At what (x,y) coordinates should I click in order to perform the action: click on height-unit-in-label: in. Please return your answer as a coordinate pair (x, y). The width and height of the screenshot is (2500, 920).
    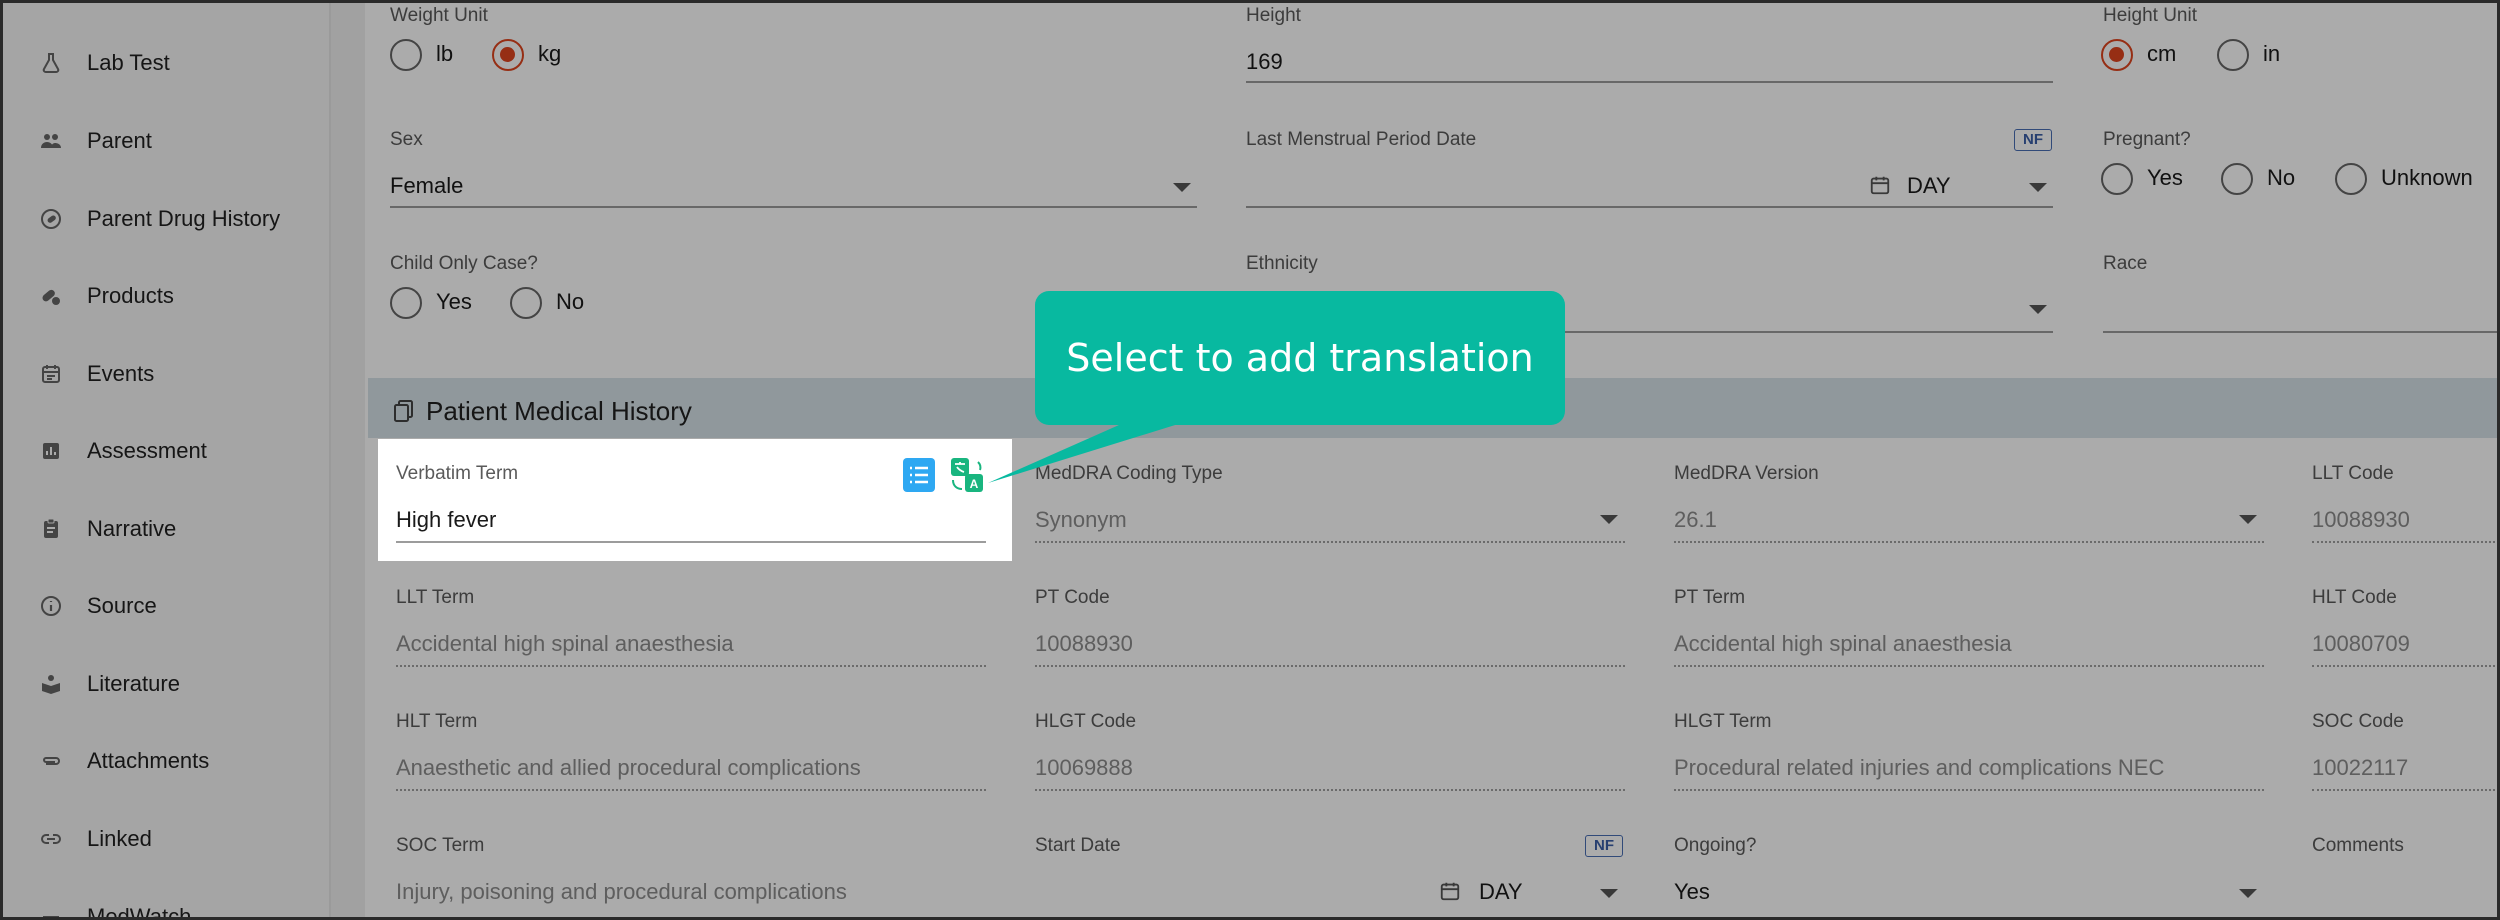
    Looking at the image, I should click on (2272, 53).